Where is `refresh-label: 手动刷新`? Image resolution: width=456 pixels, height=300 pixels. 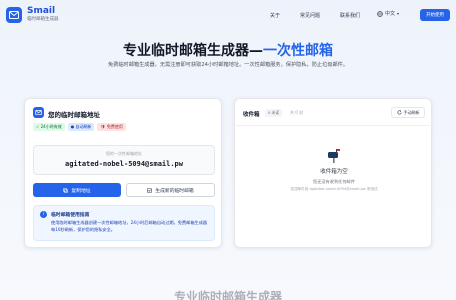
refresh-label: 手动刷新 is located at coordinates (411, 112).